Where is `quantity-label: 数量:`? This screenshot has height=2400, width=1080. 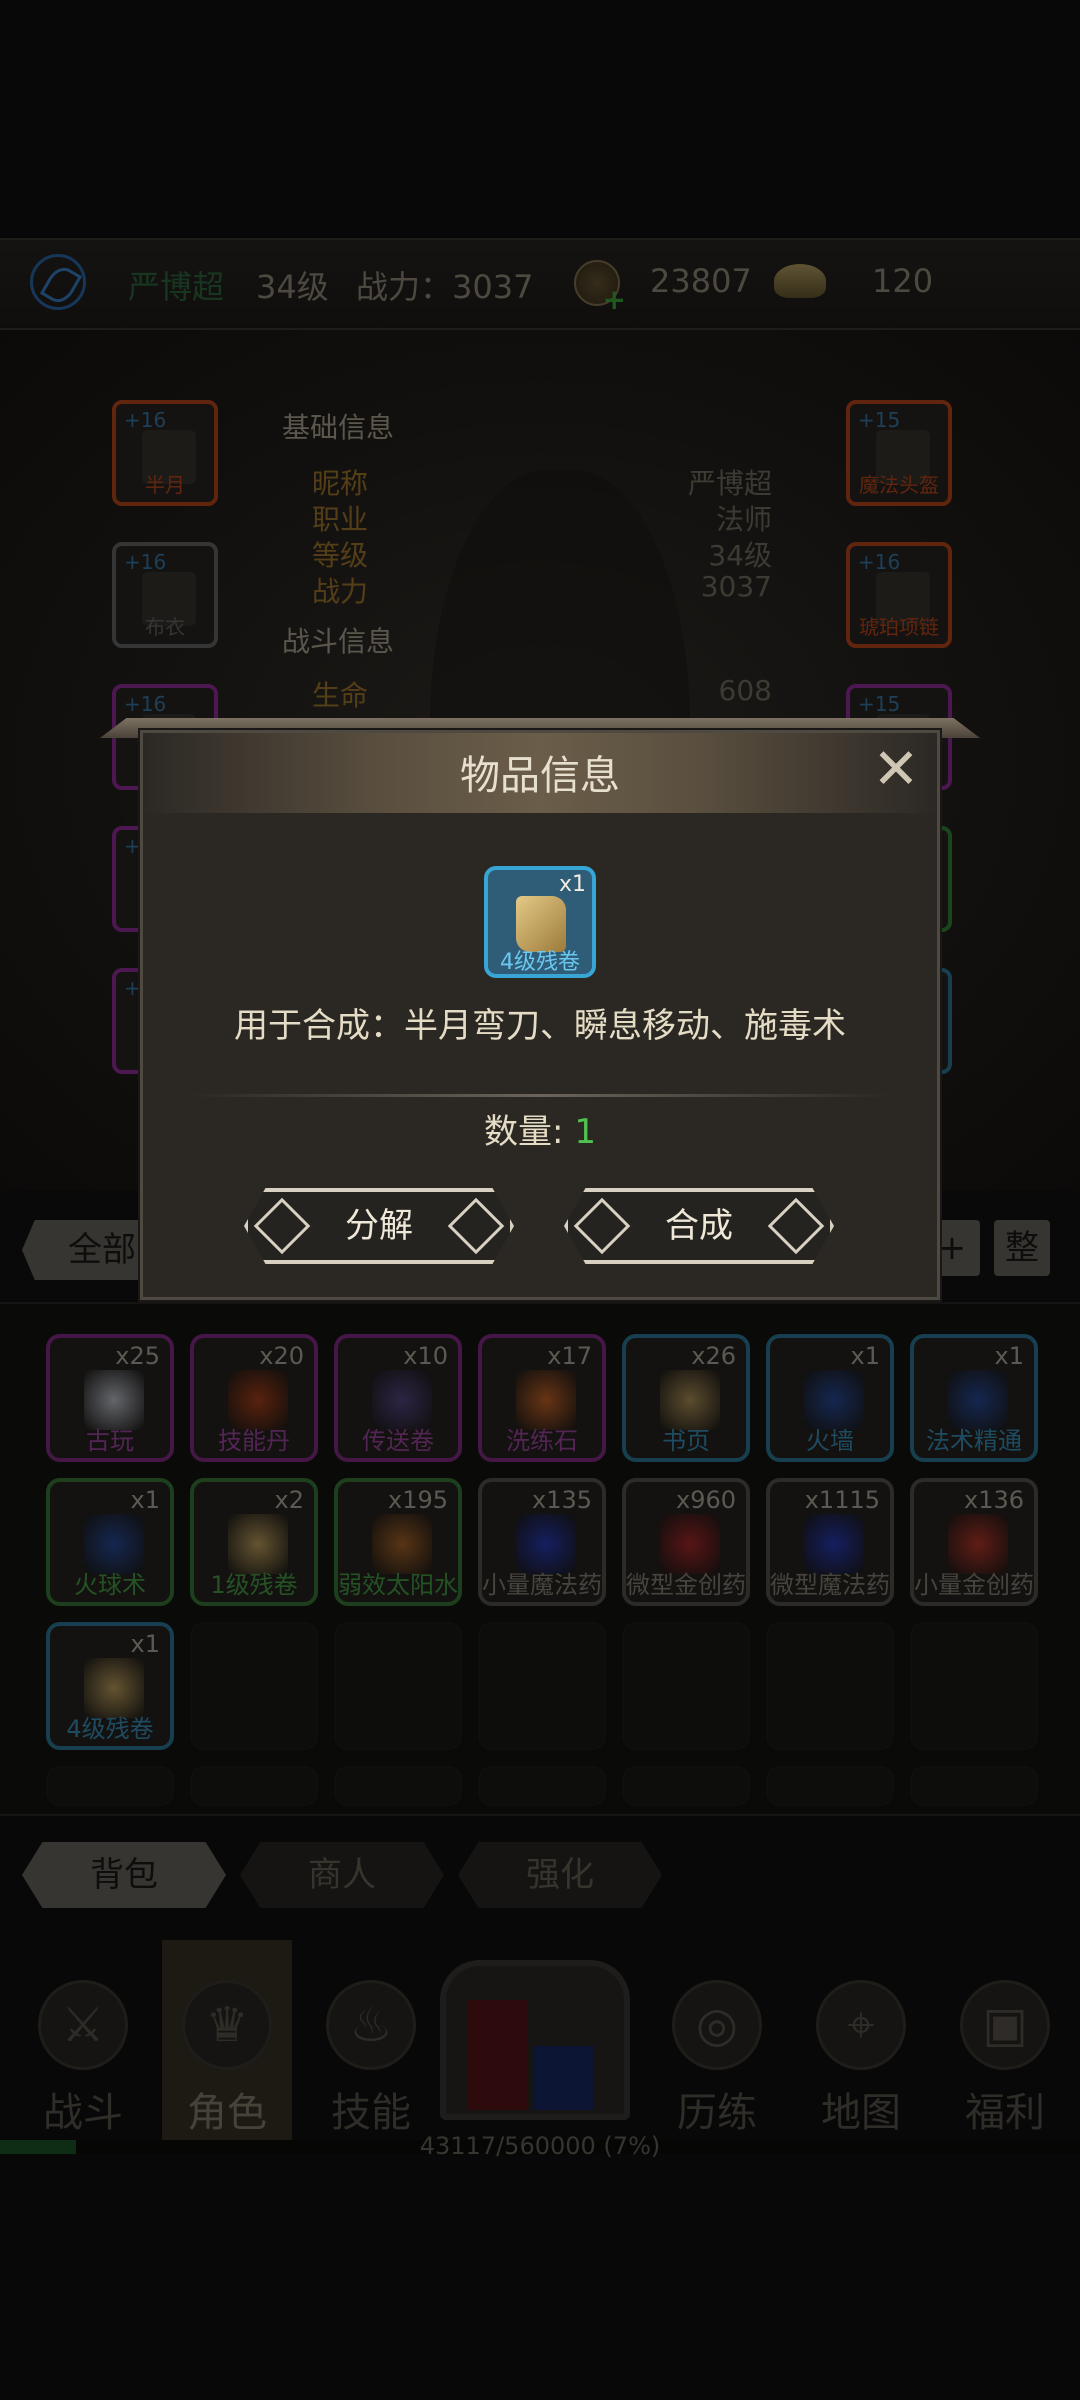
quantity-label: 数量: is located at coordinates (524, 1132).